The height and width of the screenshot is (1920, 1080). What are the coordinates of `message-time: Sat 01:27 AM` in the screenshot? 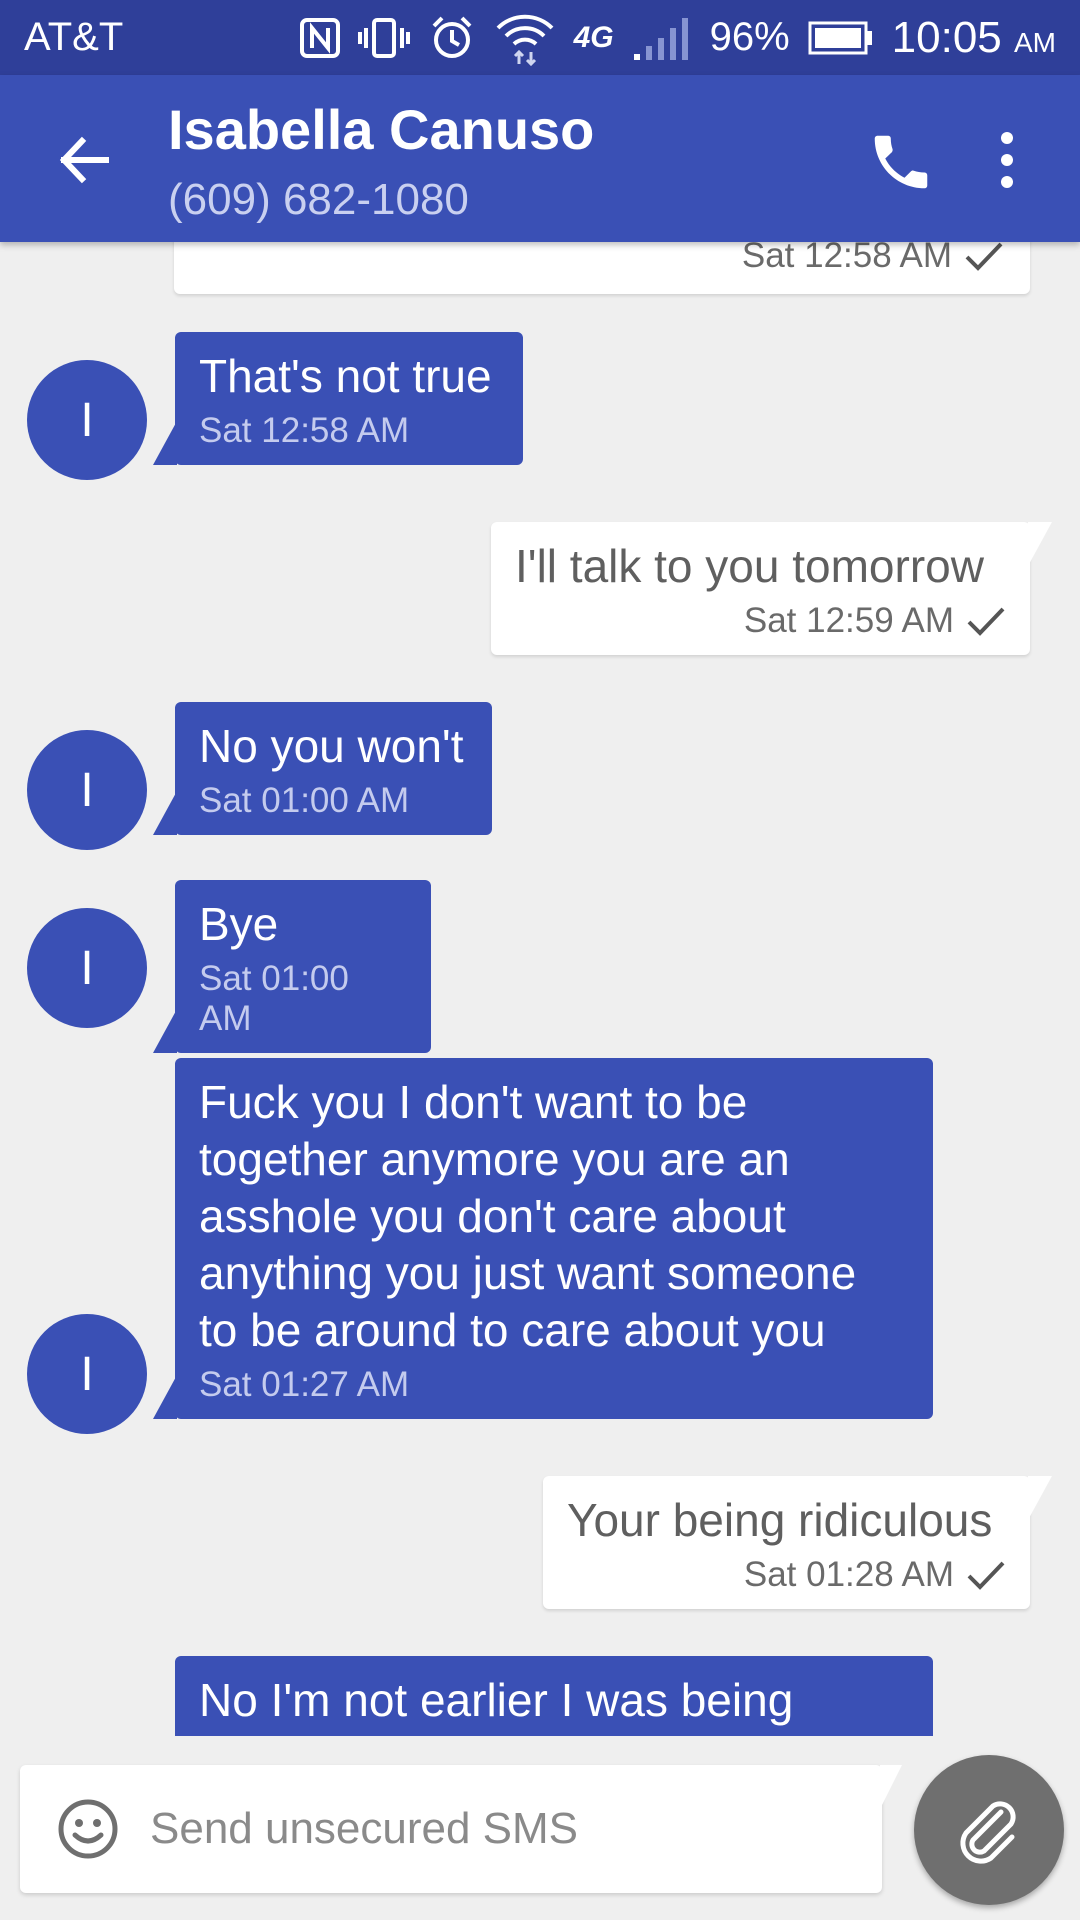 It's located at (304, 1384).